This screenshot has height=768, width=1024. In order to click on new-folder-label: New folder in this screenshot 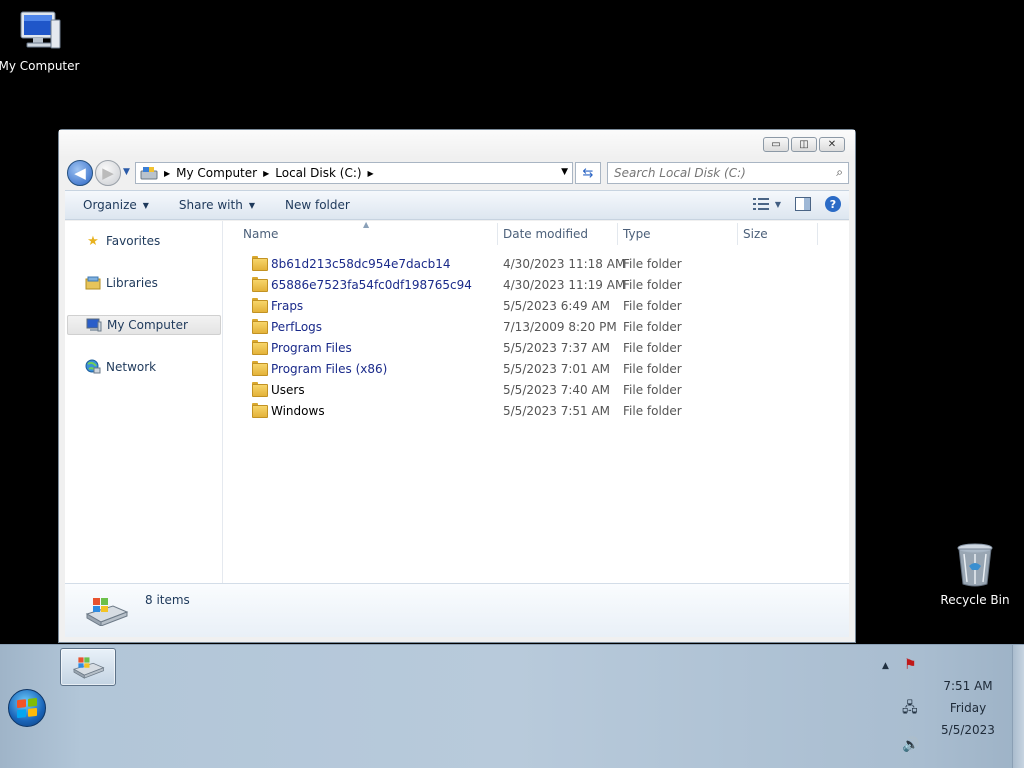, I will do `click(317, 205)`.